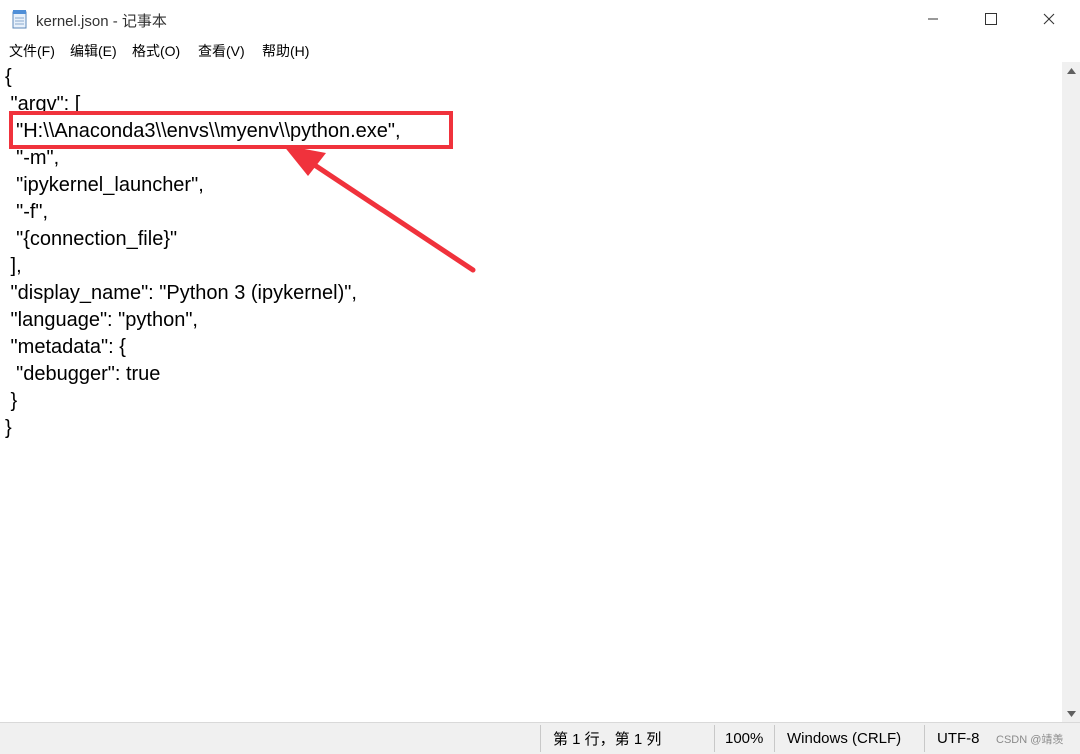 The width and height of the screenshot is (1080, 754). I want to click on vertical-scrollbar, so click(1071, 392).